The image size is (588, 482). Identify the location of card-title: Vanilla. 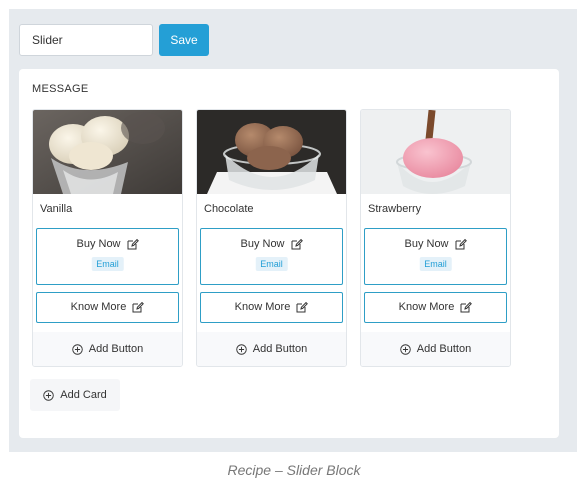
(56, 209).